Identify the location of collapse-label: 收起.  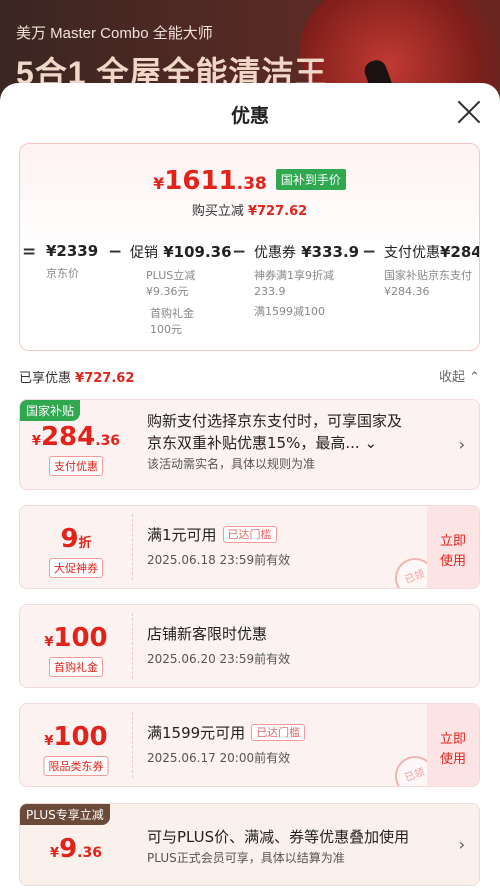
(451, 377).